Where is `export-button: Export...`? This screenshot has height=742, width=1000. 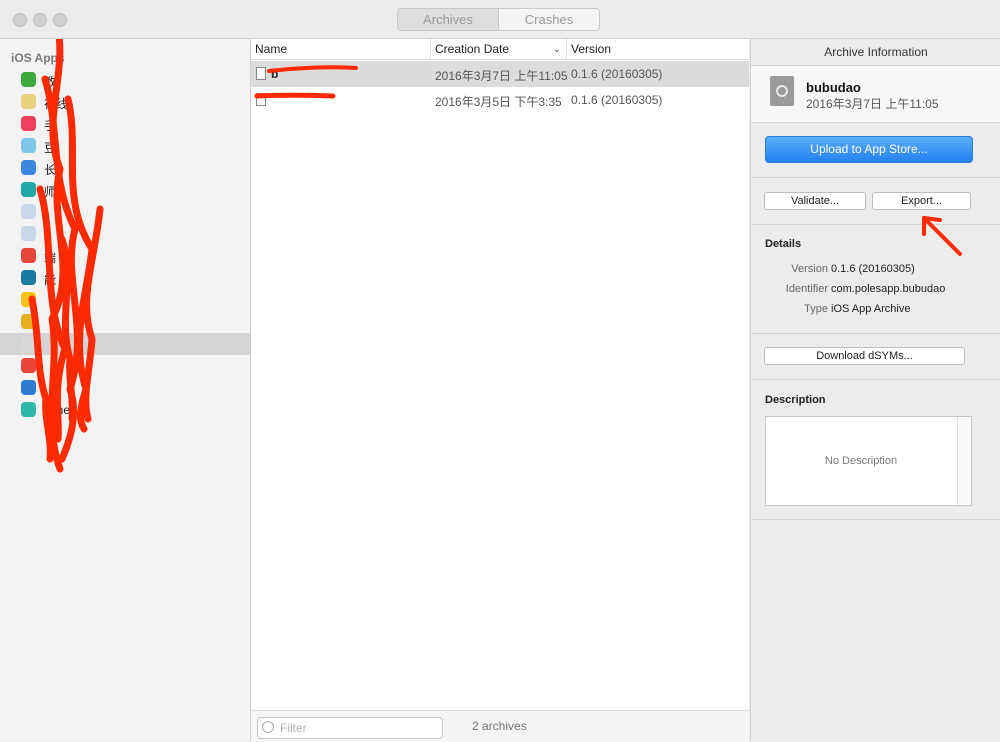
export-button: Export... is located at coordinates (921, 201).